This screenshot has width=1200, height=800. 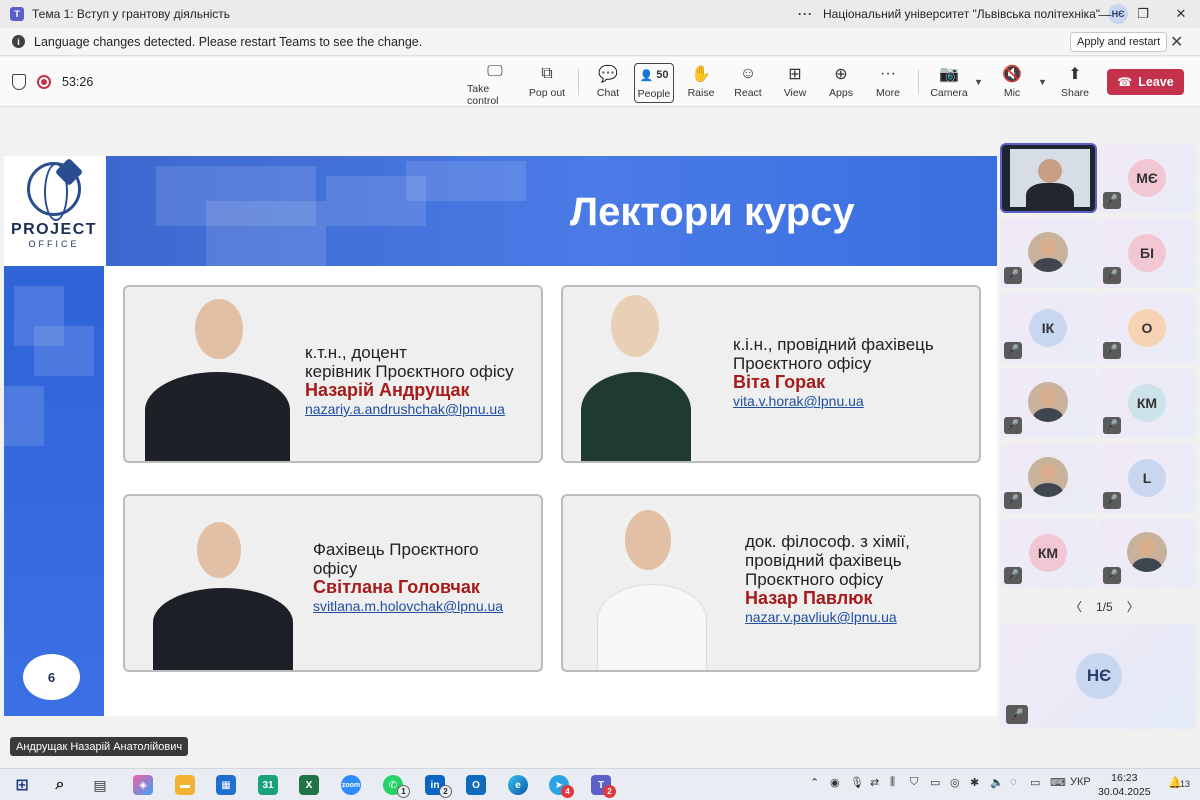 I want to click on ime-icon: ⌨, so click(x=1058, y=782).